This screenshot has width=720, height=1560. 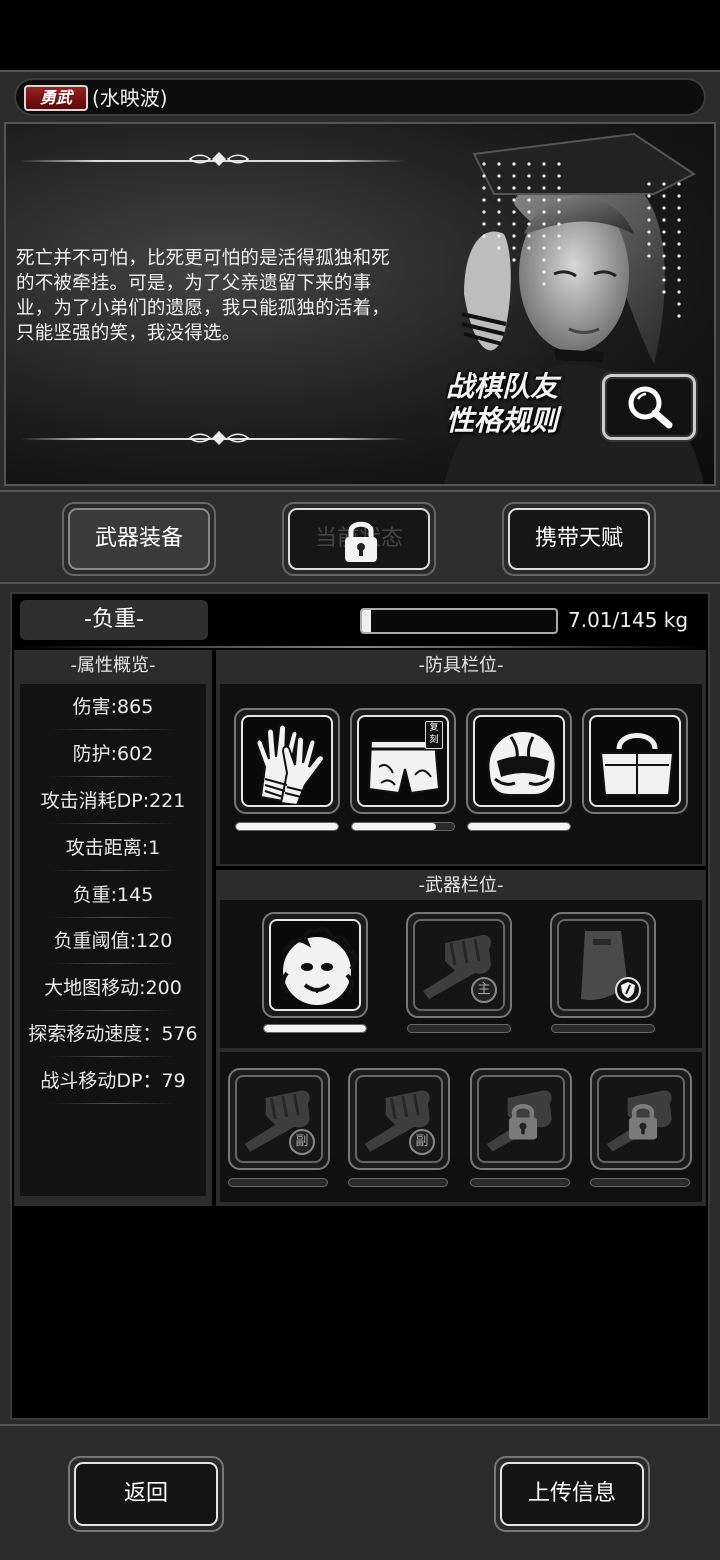 I want to click on magnify-icon, so click(x=650, y=407).